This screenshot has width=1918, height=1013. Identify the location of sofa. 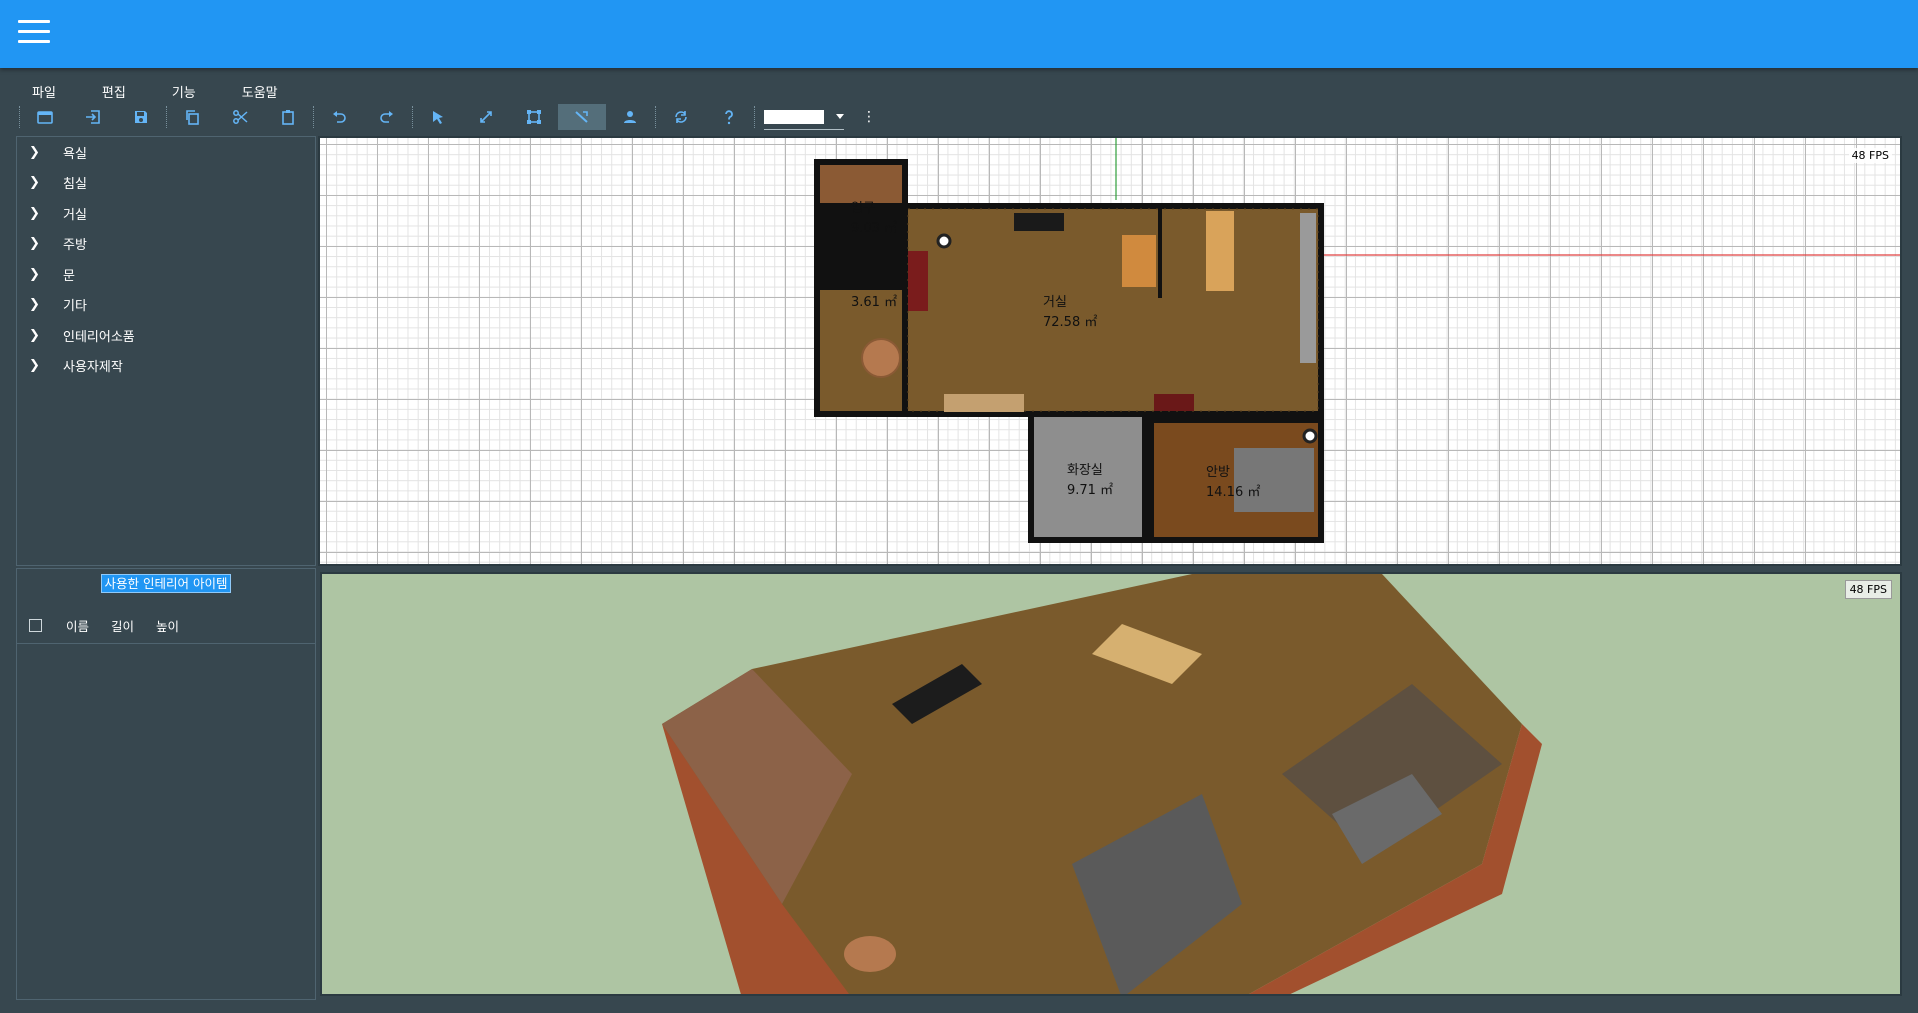
(1039, 222).